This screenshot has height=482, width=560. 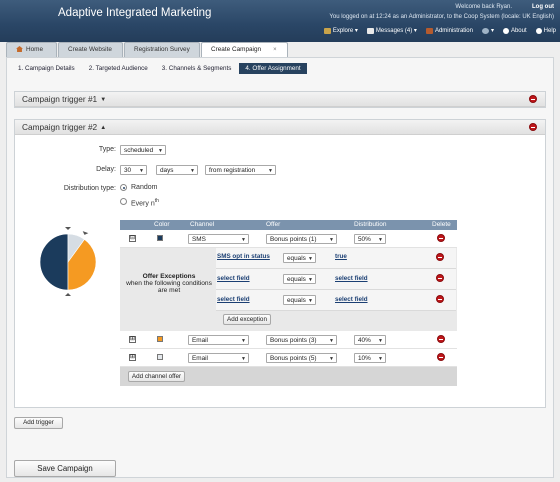 What do you see at coordinates (197, 68) in the screenshot?
I see `step-channels-segments: 3. Channels & Segments` at bounding box center [197, 68].